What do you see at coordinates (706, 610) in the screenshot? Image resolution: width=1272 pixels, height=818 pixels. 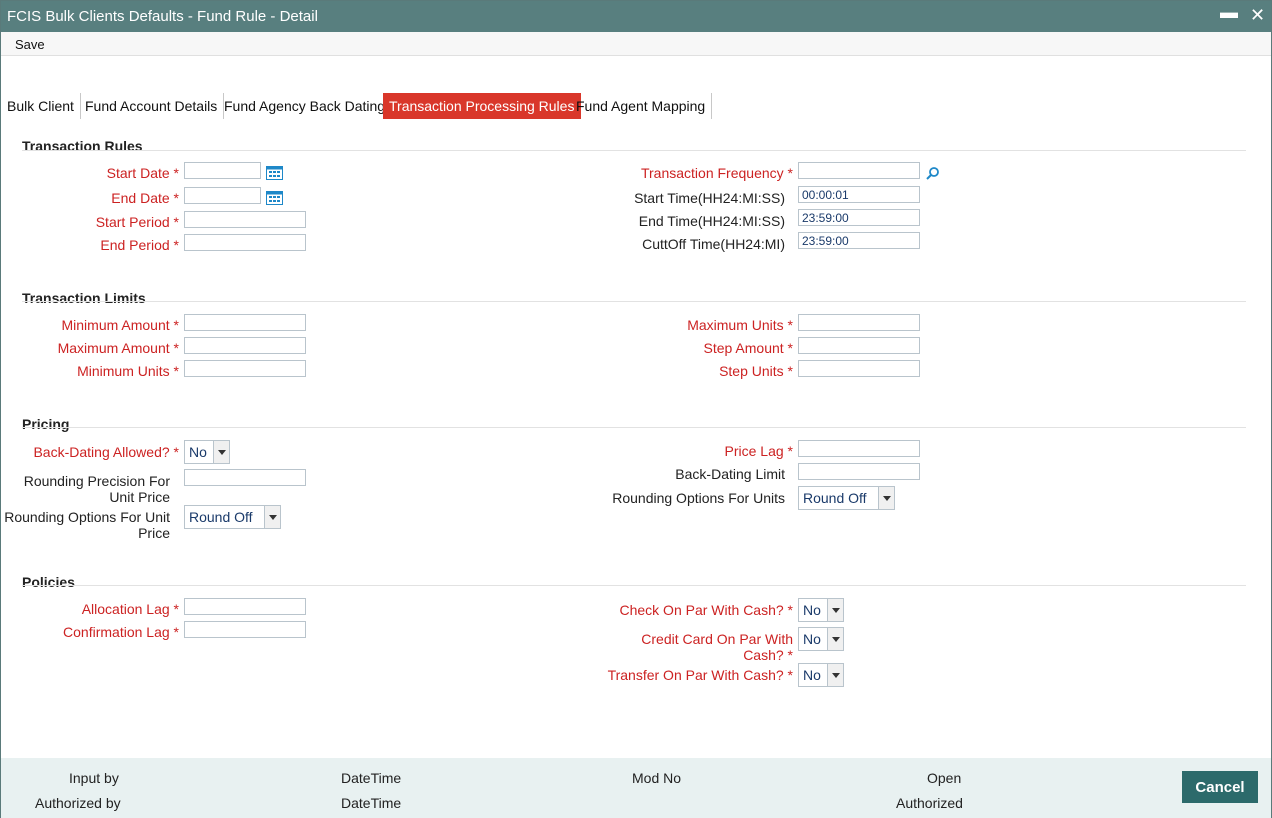 I see `check-on-par-label: Check On Par With Cash? *` at bounding box center [706, 610].